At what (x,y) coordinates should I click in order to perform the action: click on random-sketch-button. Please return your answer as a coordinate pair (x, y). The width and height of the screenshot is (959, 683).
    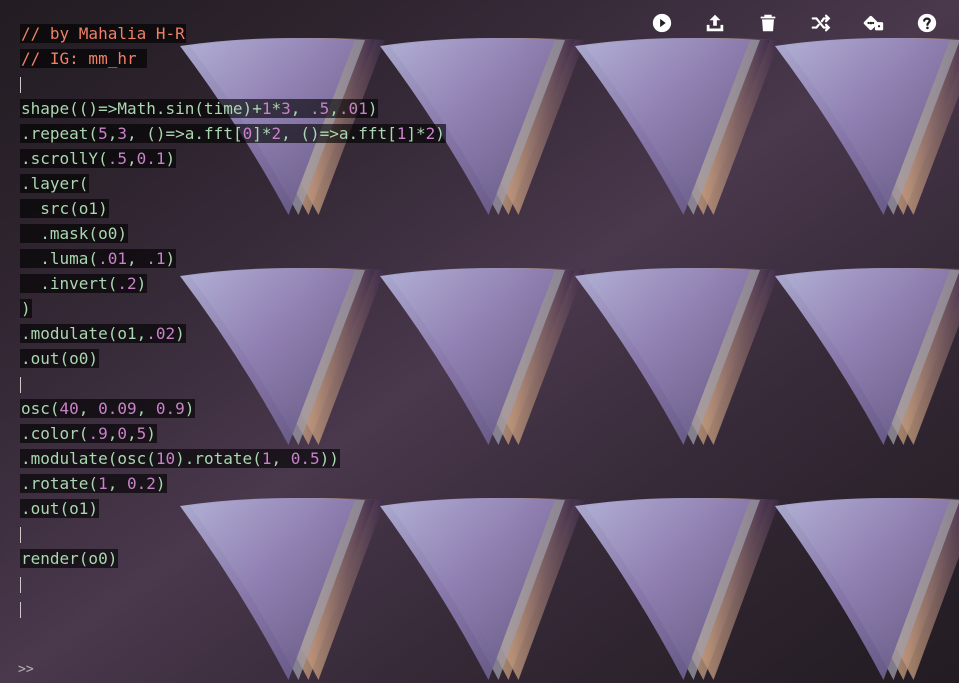
    Looking at the image, I should click on (821, 23).